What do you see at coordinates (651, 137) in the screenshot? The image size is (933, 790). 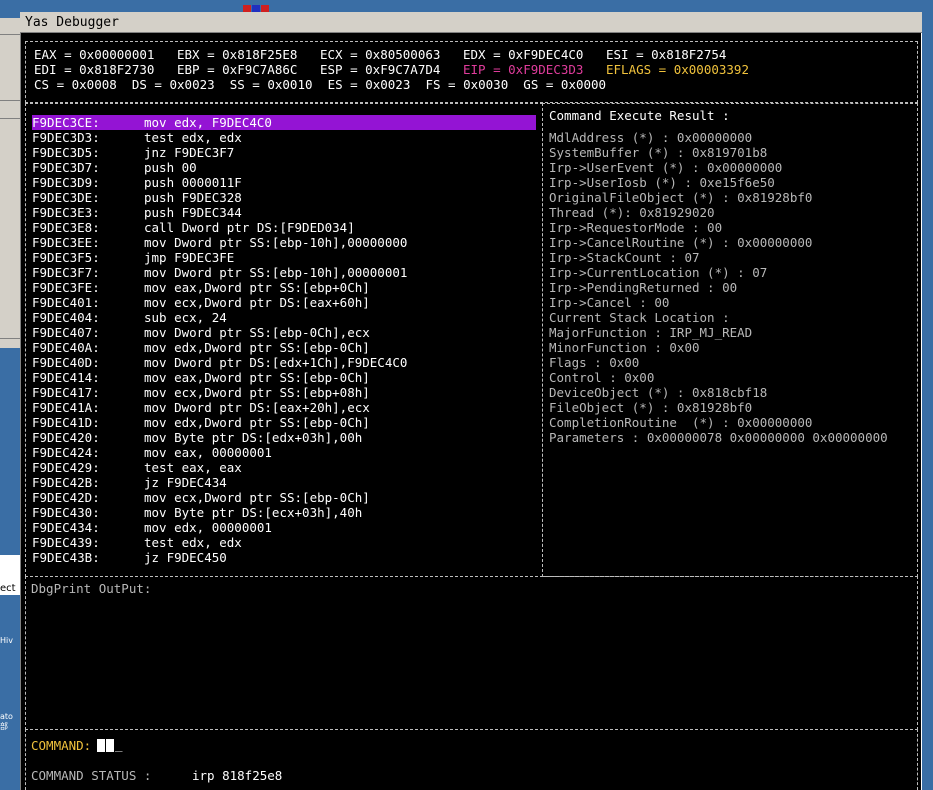 I see `result-line: MdlAddress (*) : 0x00000000` at bounding box center [651, 137].